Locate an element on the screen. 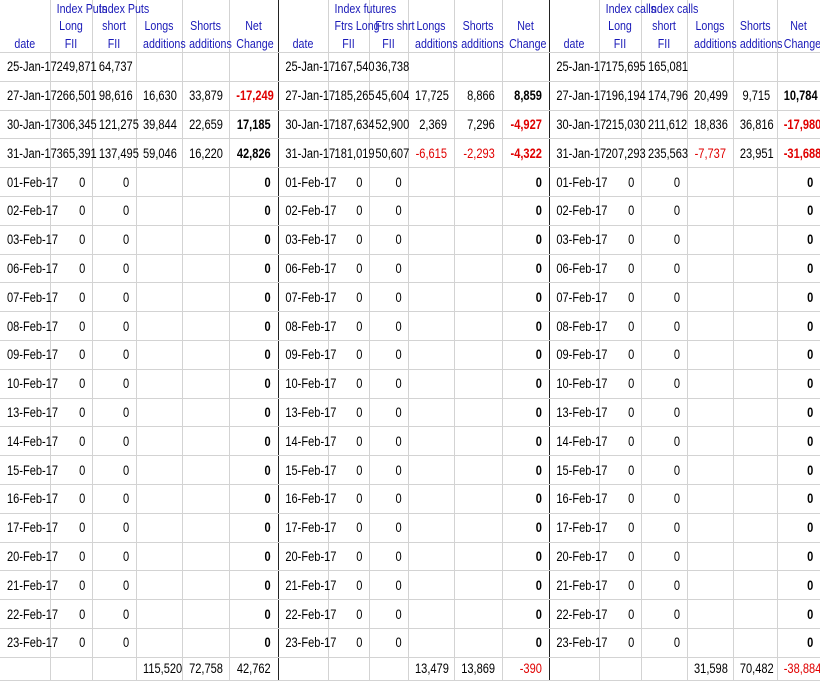 This screenshot has height=681, width=820. cell: additions is located at coordinates (163, 43).